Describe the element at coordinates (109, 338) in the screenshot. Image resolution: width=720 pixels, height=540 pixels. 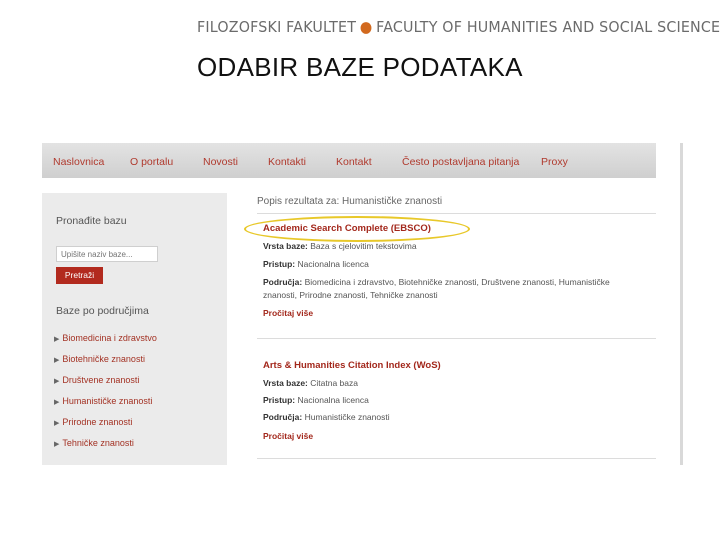
I see `category-label: Biomedicina i zdravstvo` at that location.